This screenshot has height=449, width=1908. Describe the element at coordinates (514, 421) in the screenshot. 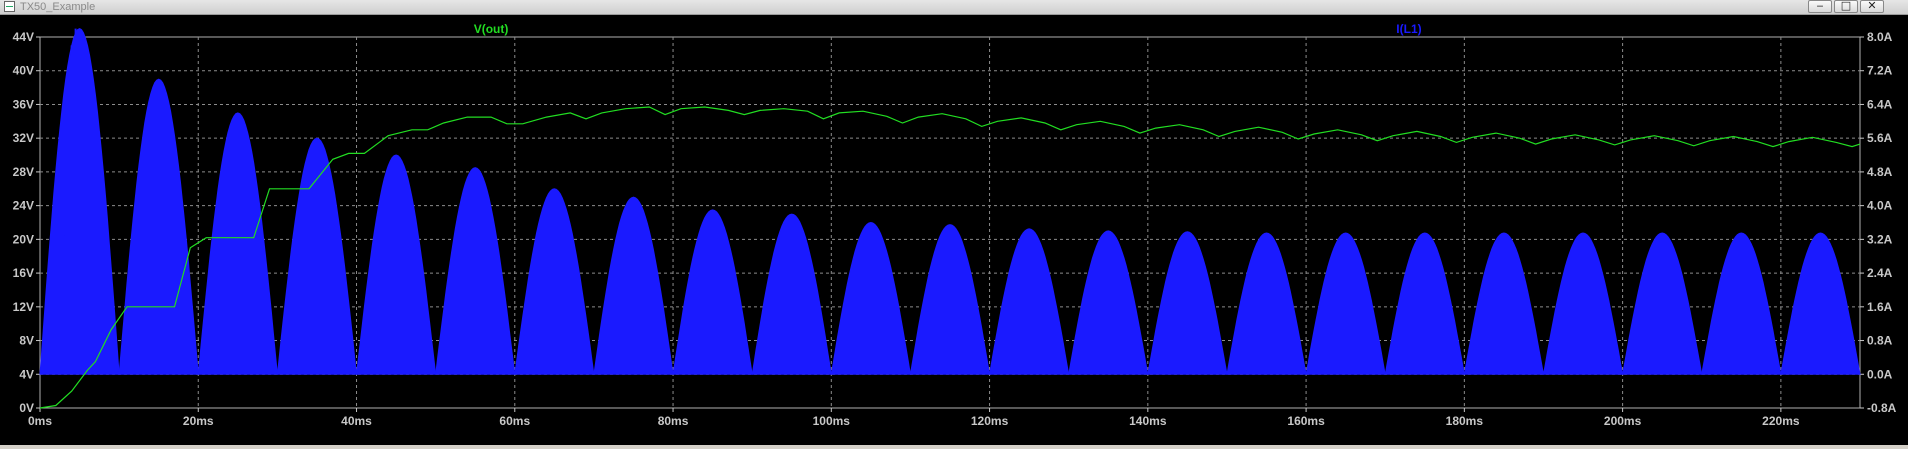

I see `x-tick-label: 60ms` at that location.